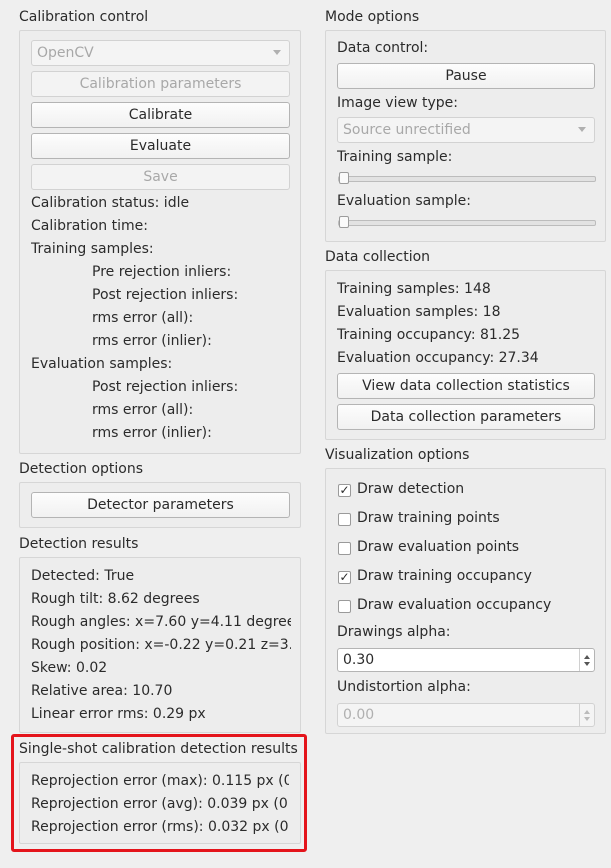 The image size is (611, 868). Describe the element at coordinates (344, 577) in the screenshot. I see `draw-training-occupancy-checkbox: ✓` at that location.